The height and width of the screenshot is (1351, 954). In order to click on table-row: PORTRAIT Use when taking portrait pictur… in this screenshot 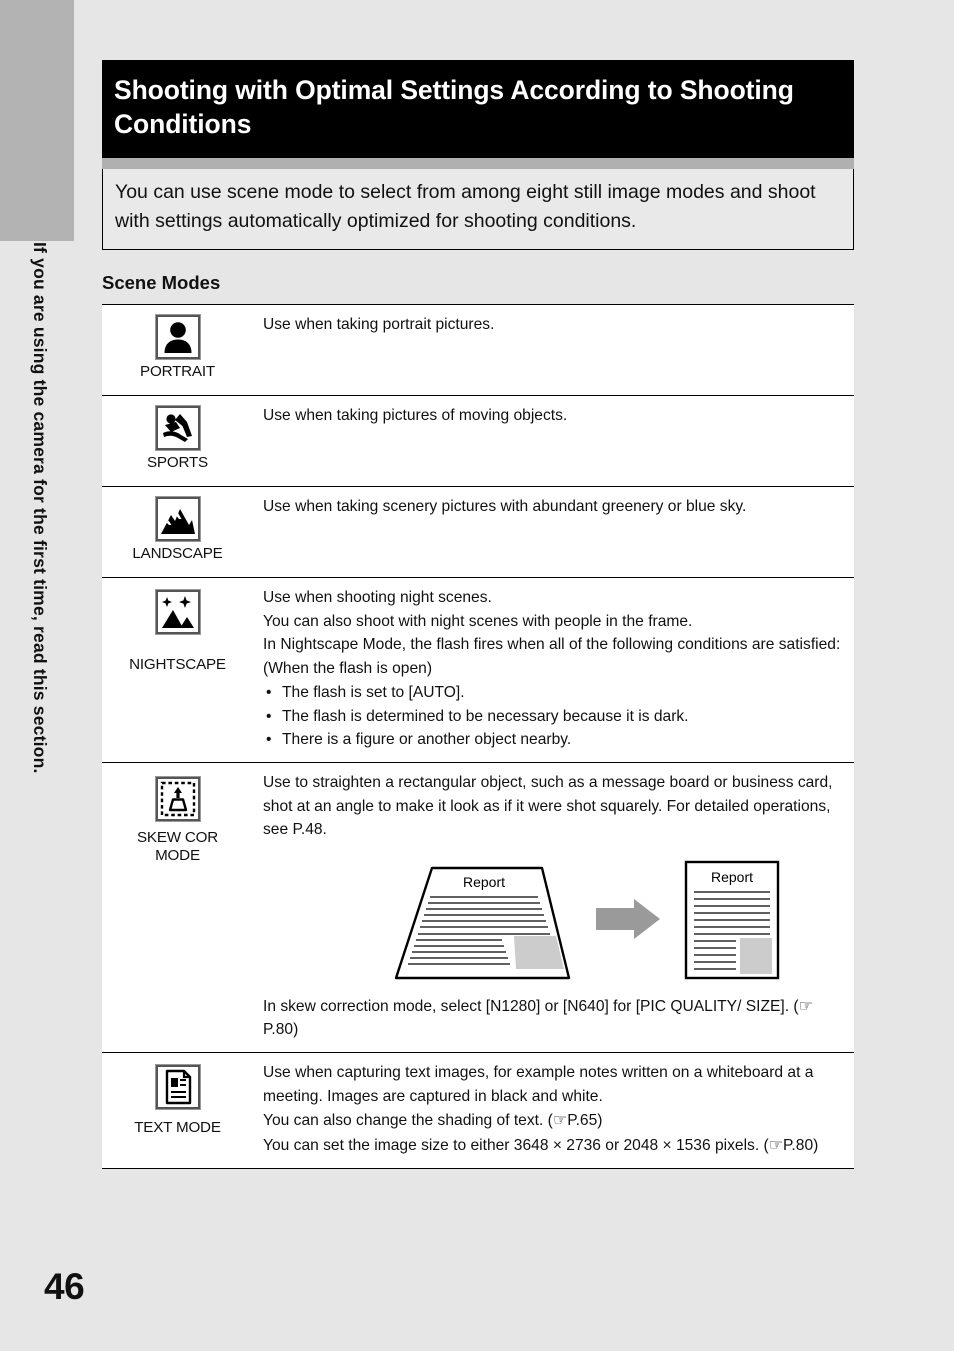, I will do `click(478, 350)`.